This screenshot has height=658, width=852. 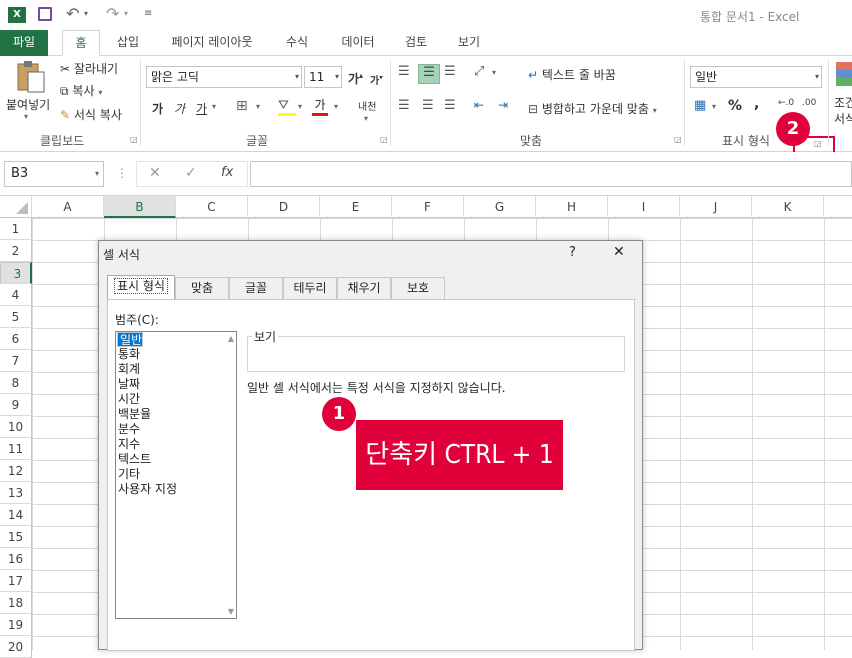 What do you see at coordinates (16, 295) in the screenshot?
I see `row-header: 4` at bounding box center [16, 295].